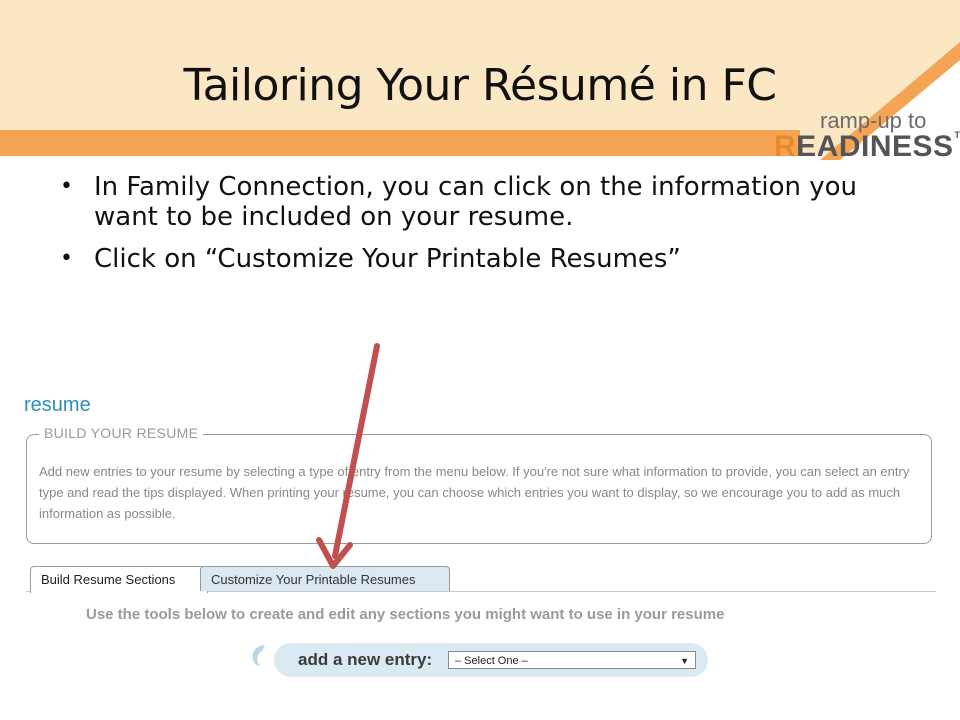 This screenshot has height=720, width=960. I want to click on logo-word: EADINESS, so click(875, 146).